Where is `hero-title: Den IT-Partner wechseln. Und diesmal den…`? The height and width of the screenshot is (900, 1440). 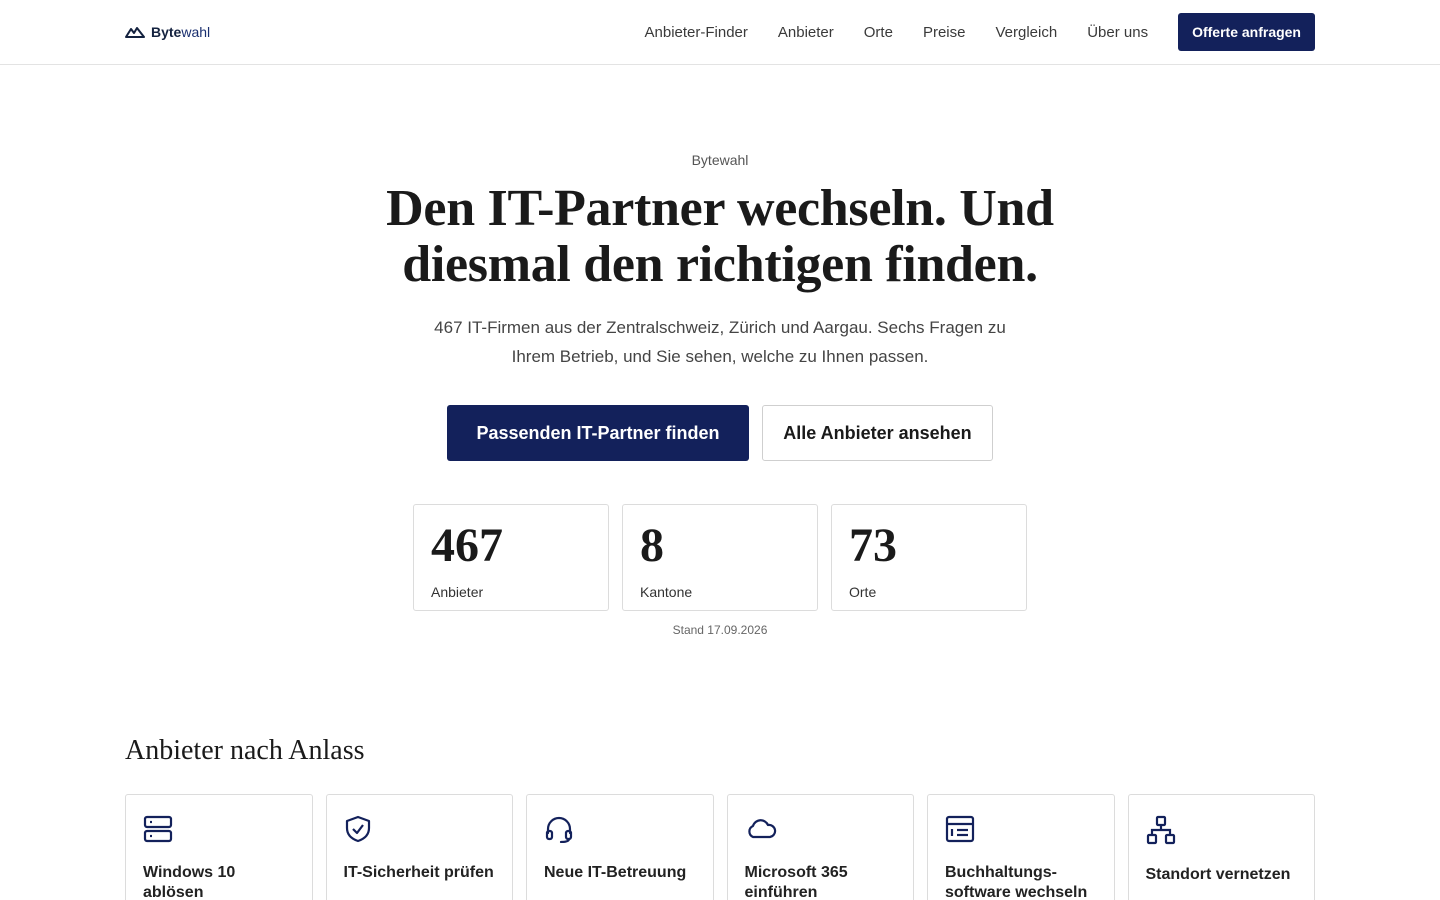
hero-title: Den IT-Partner wechseln. Und diesmal den… is located at coordinates (720, 236).